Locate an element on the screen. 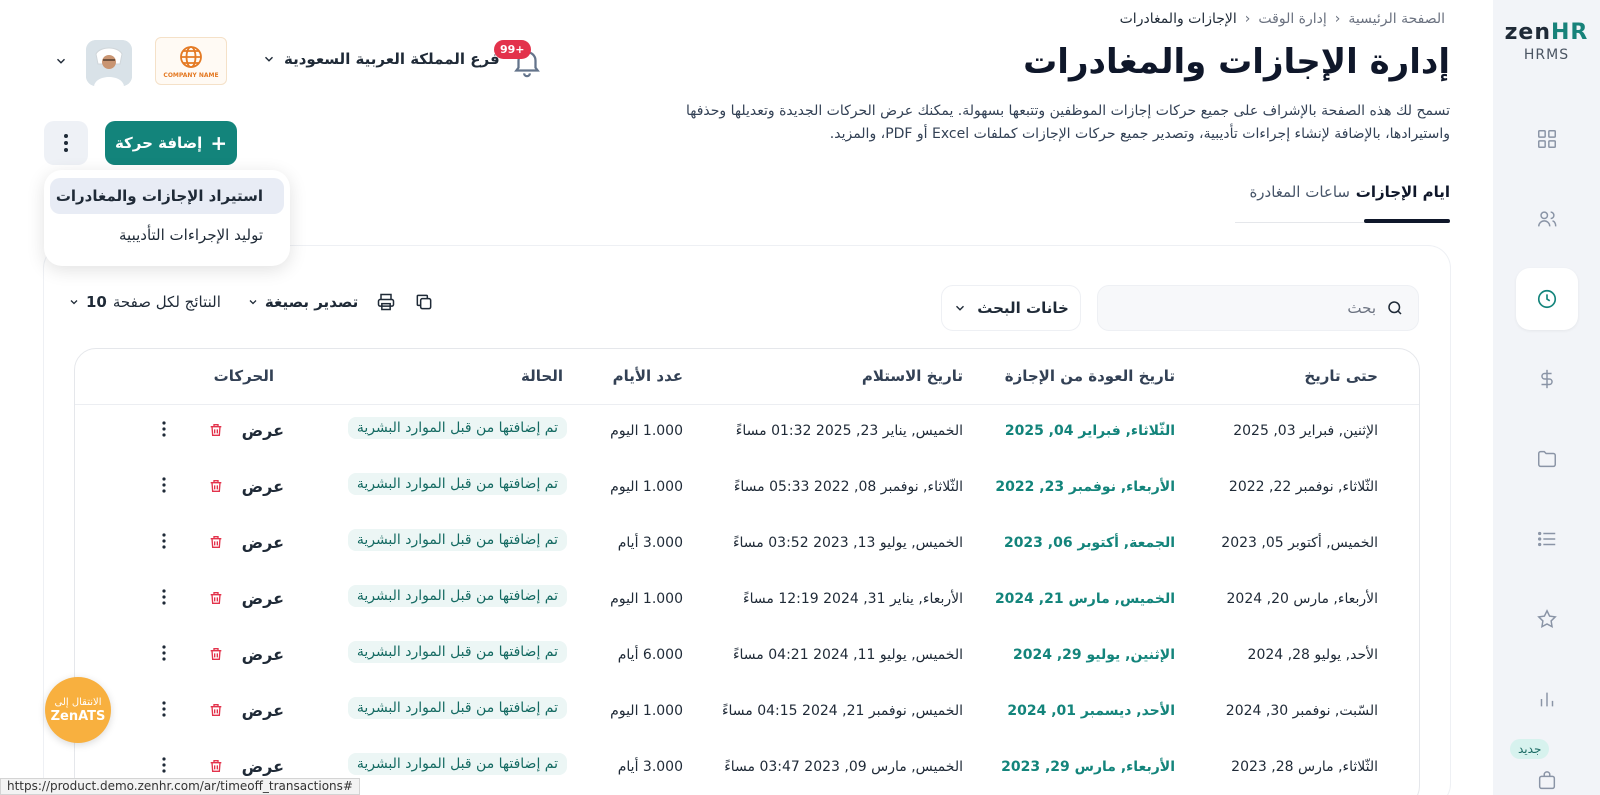 The height and width of the screenshot is (795, 1600). people-icon is located at coordinates (1547, 219).